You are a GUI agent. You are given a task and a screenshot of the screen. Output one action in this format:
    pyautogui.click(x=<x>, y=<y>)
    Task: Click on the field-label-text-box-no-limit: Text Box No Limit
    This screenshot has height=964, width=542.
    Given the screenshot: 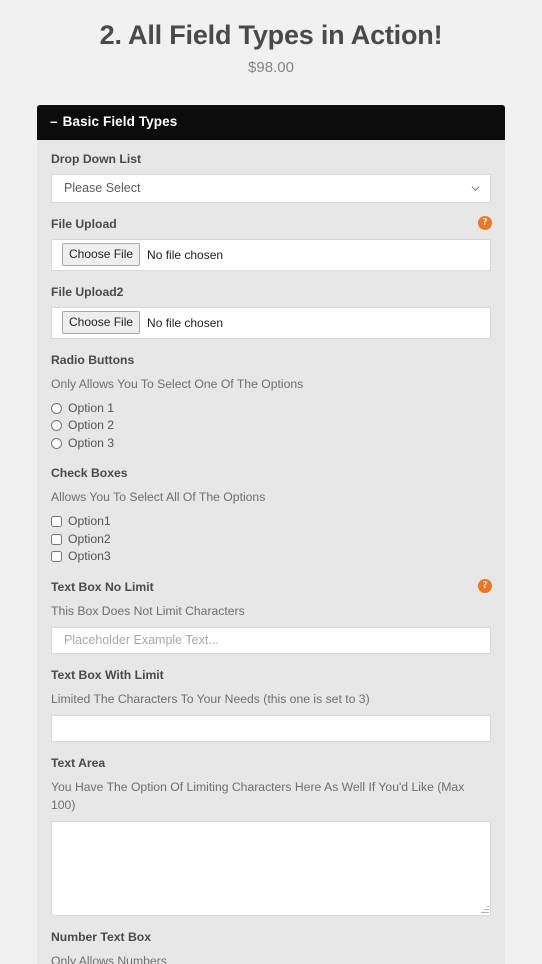 What is the action you would take?
    pyautogui.click(x=102, y=586)
    